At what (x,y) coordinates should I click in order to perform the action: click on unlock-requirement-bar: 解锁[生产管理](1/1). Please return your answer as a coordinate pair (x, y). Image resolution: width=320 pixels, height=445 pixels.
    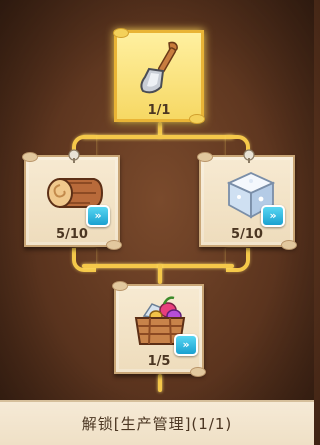
    Looking at the image, I should click on (157, 422).